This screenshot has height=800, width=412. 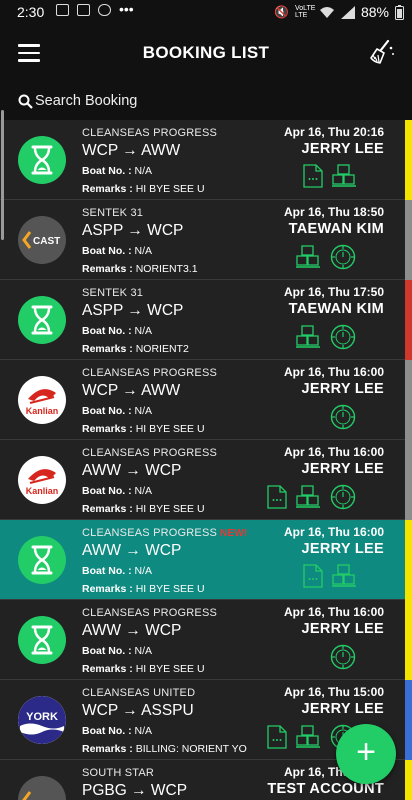 What do you see at coordinates (62, 10) in the screenshot?
I see `gallery-icon` at bounding box center [62, 10].